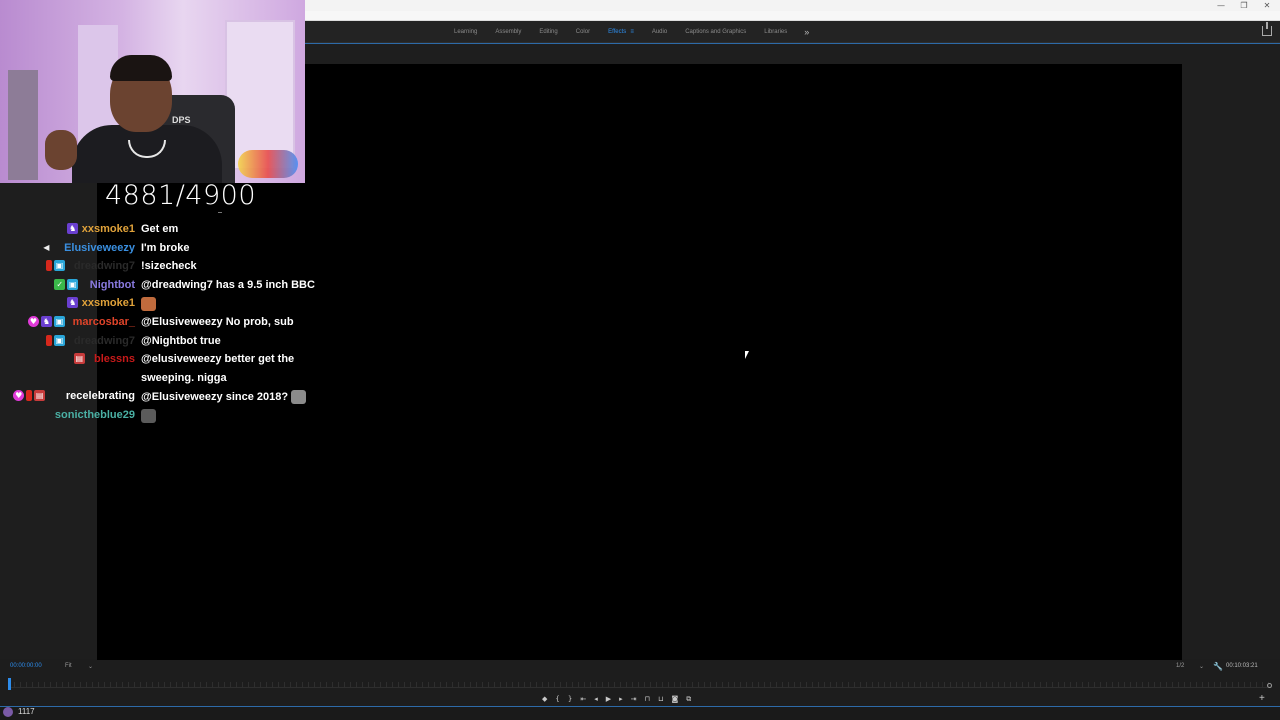 The height and width of the screenshot is (720, 1280). I want to click on chat-message: ♥ ♞ ▣ marcosbar_ @Elusiveweezy No prob, sub, so click(165, 322).